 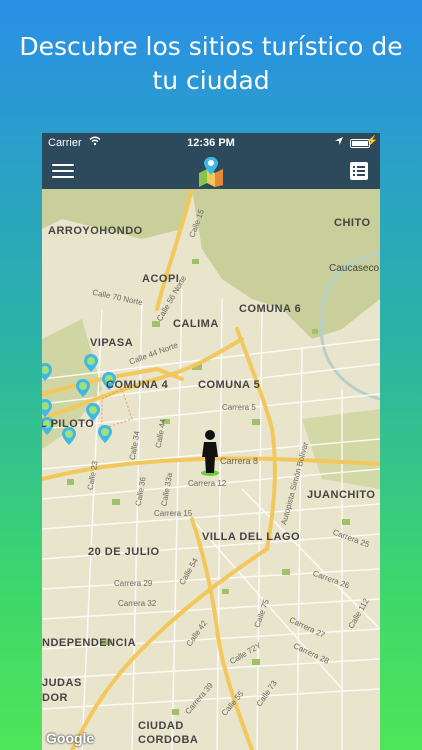 I want to click on map-label-independencia: NDEPENDENCIA, so click(x=89, y=643).